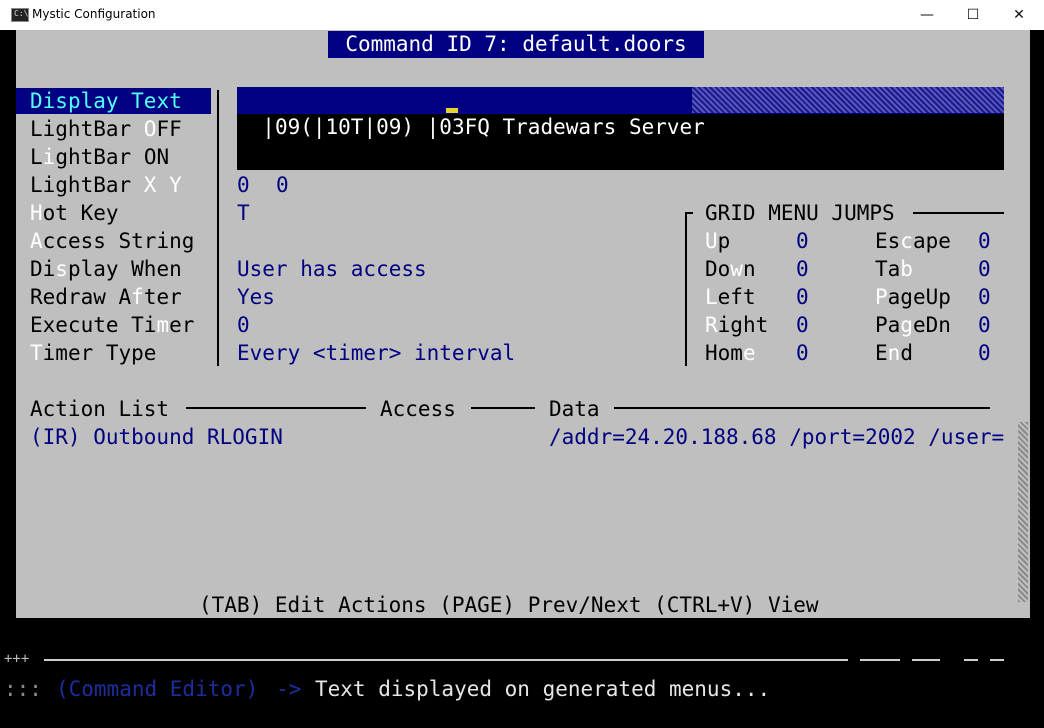 This screenshot has height=728, width=1044. Describe the element at coordinates (1019, 15) in the screenshot. I see `close-button: ✕` at that location.